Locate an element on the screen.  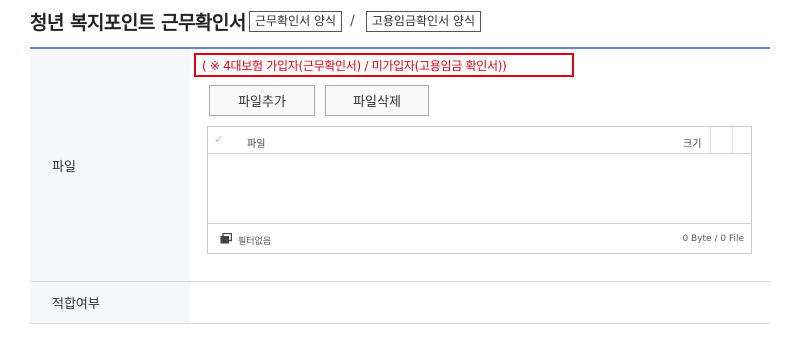
file-row-label: 파일 is located at coordinates (64, 167).